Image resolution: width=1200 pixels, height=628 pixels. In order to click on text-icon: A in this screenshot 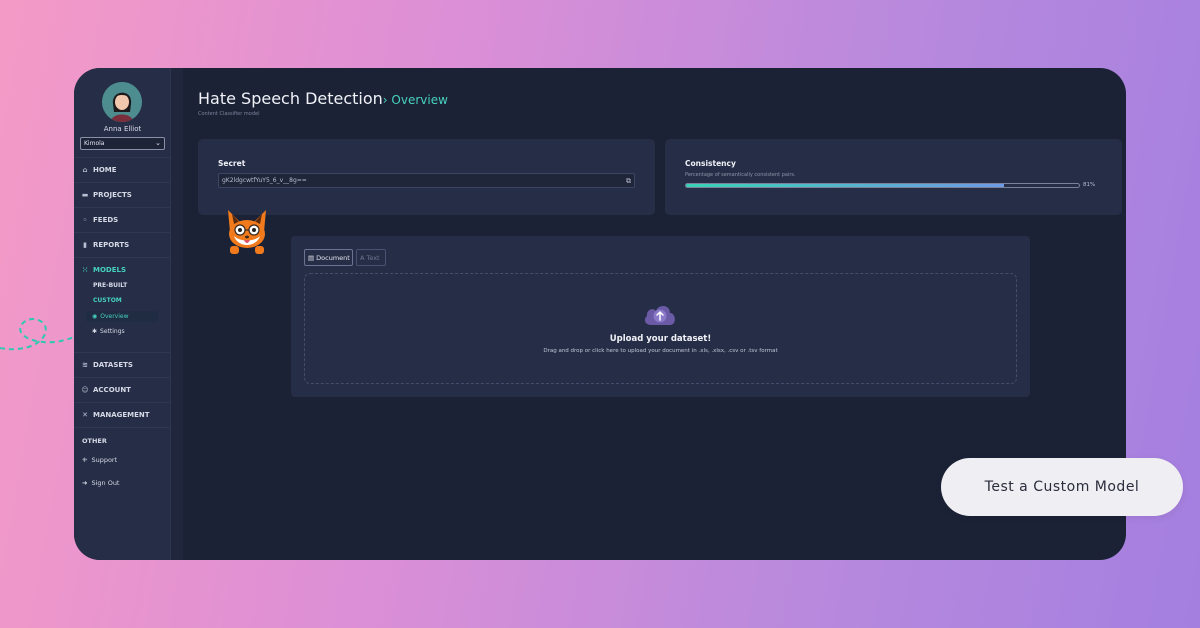, I will do `click(362, 257)`.